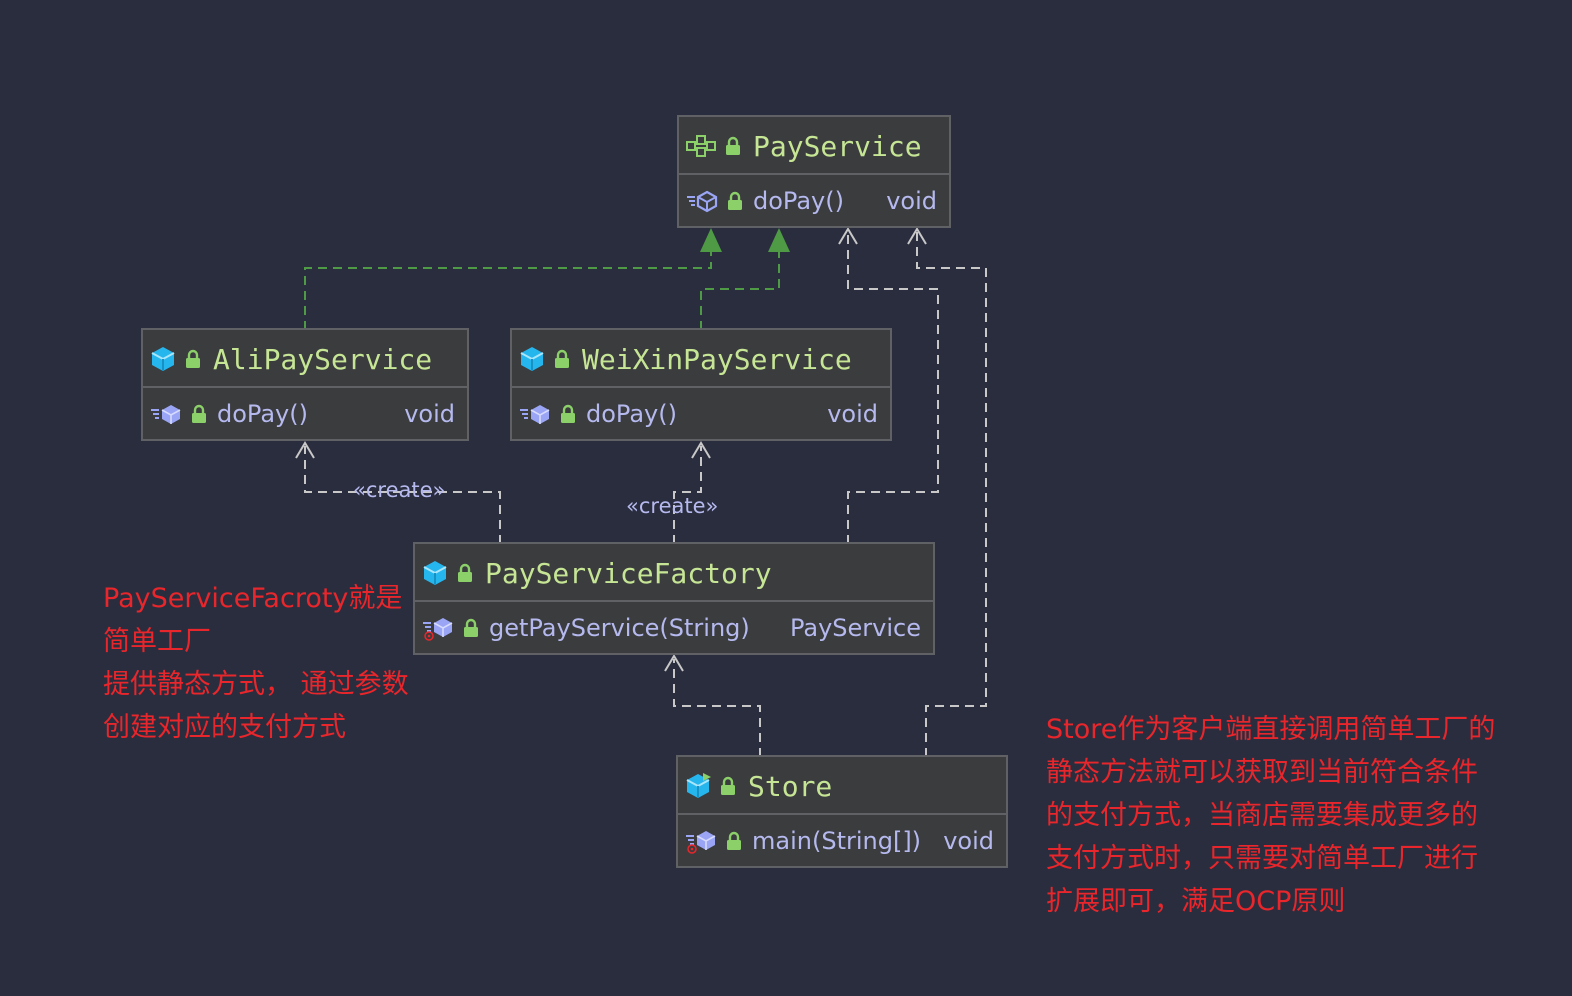  What do you see at coordinates (1262, 772) in the screenshot?
I see `note-line: 静态方法就可以获取到当前符合条件` at bounding box center [1262, 772].